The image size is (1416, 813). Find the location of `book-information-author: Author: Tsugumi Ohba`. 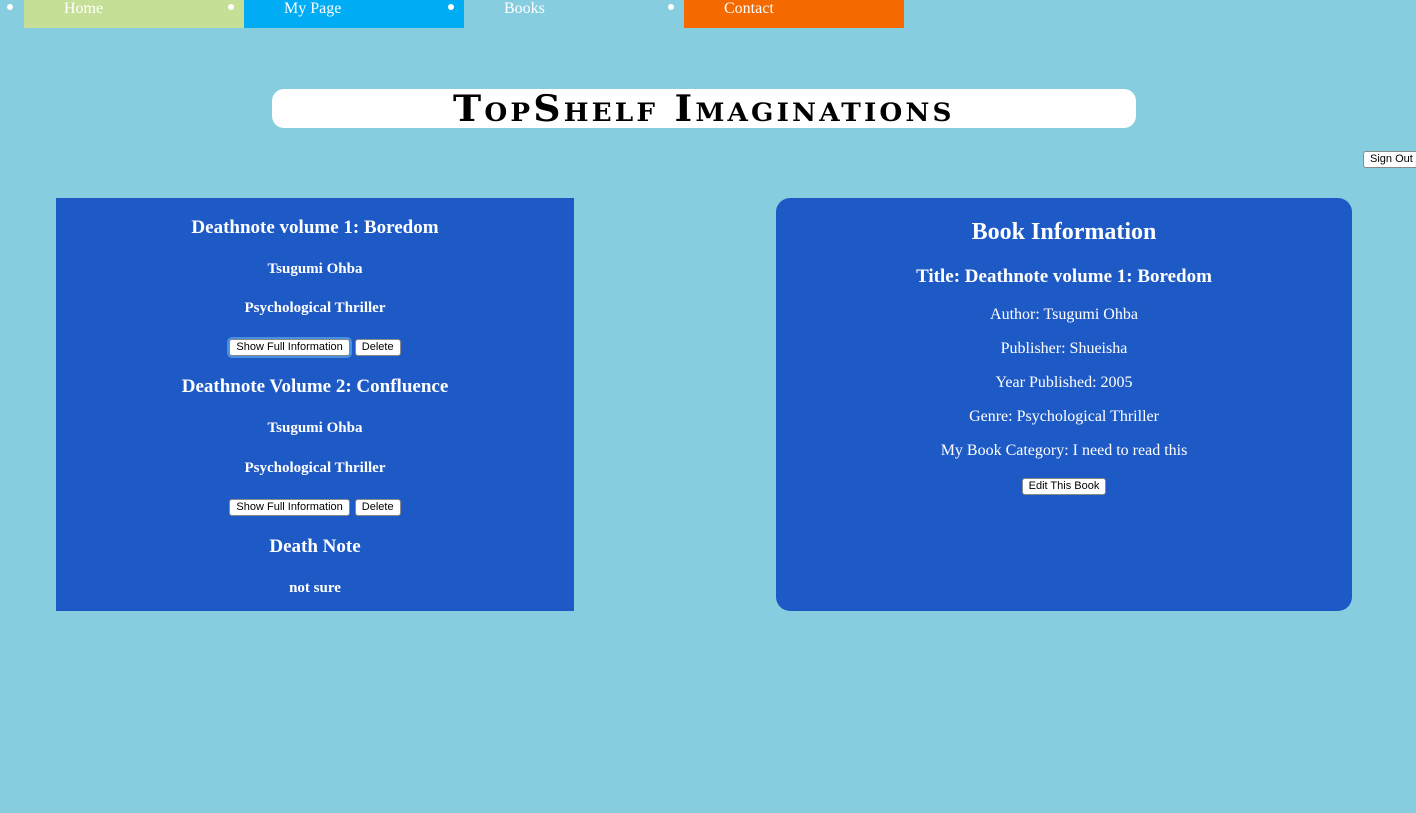

book-information-author: Author: Tsugumi Ohba is located at coordinates (1064, 314).